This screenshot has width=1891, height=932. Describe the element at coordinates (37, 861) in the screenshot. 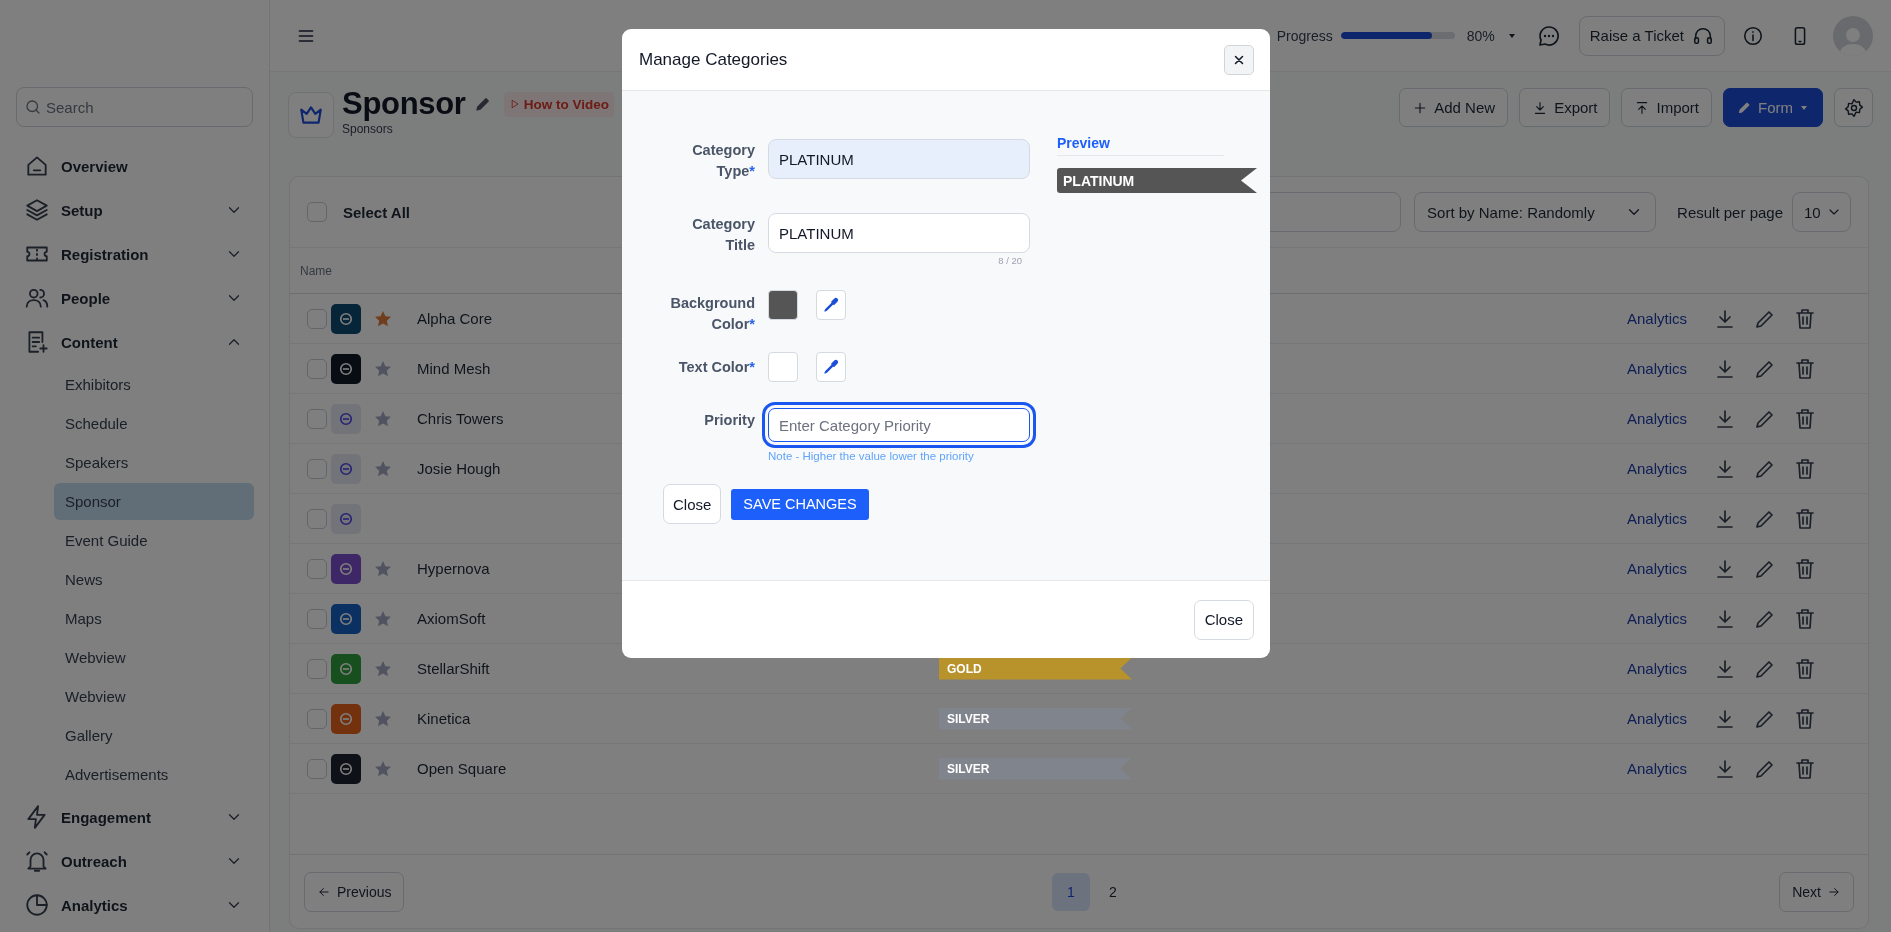

I see `bell-icon` at that location.